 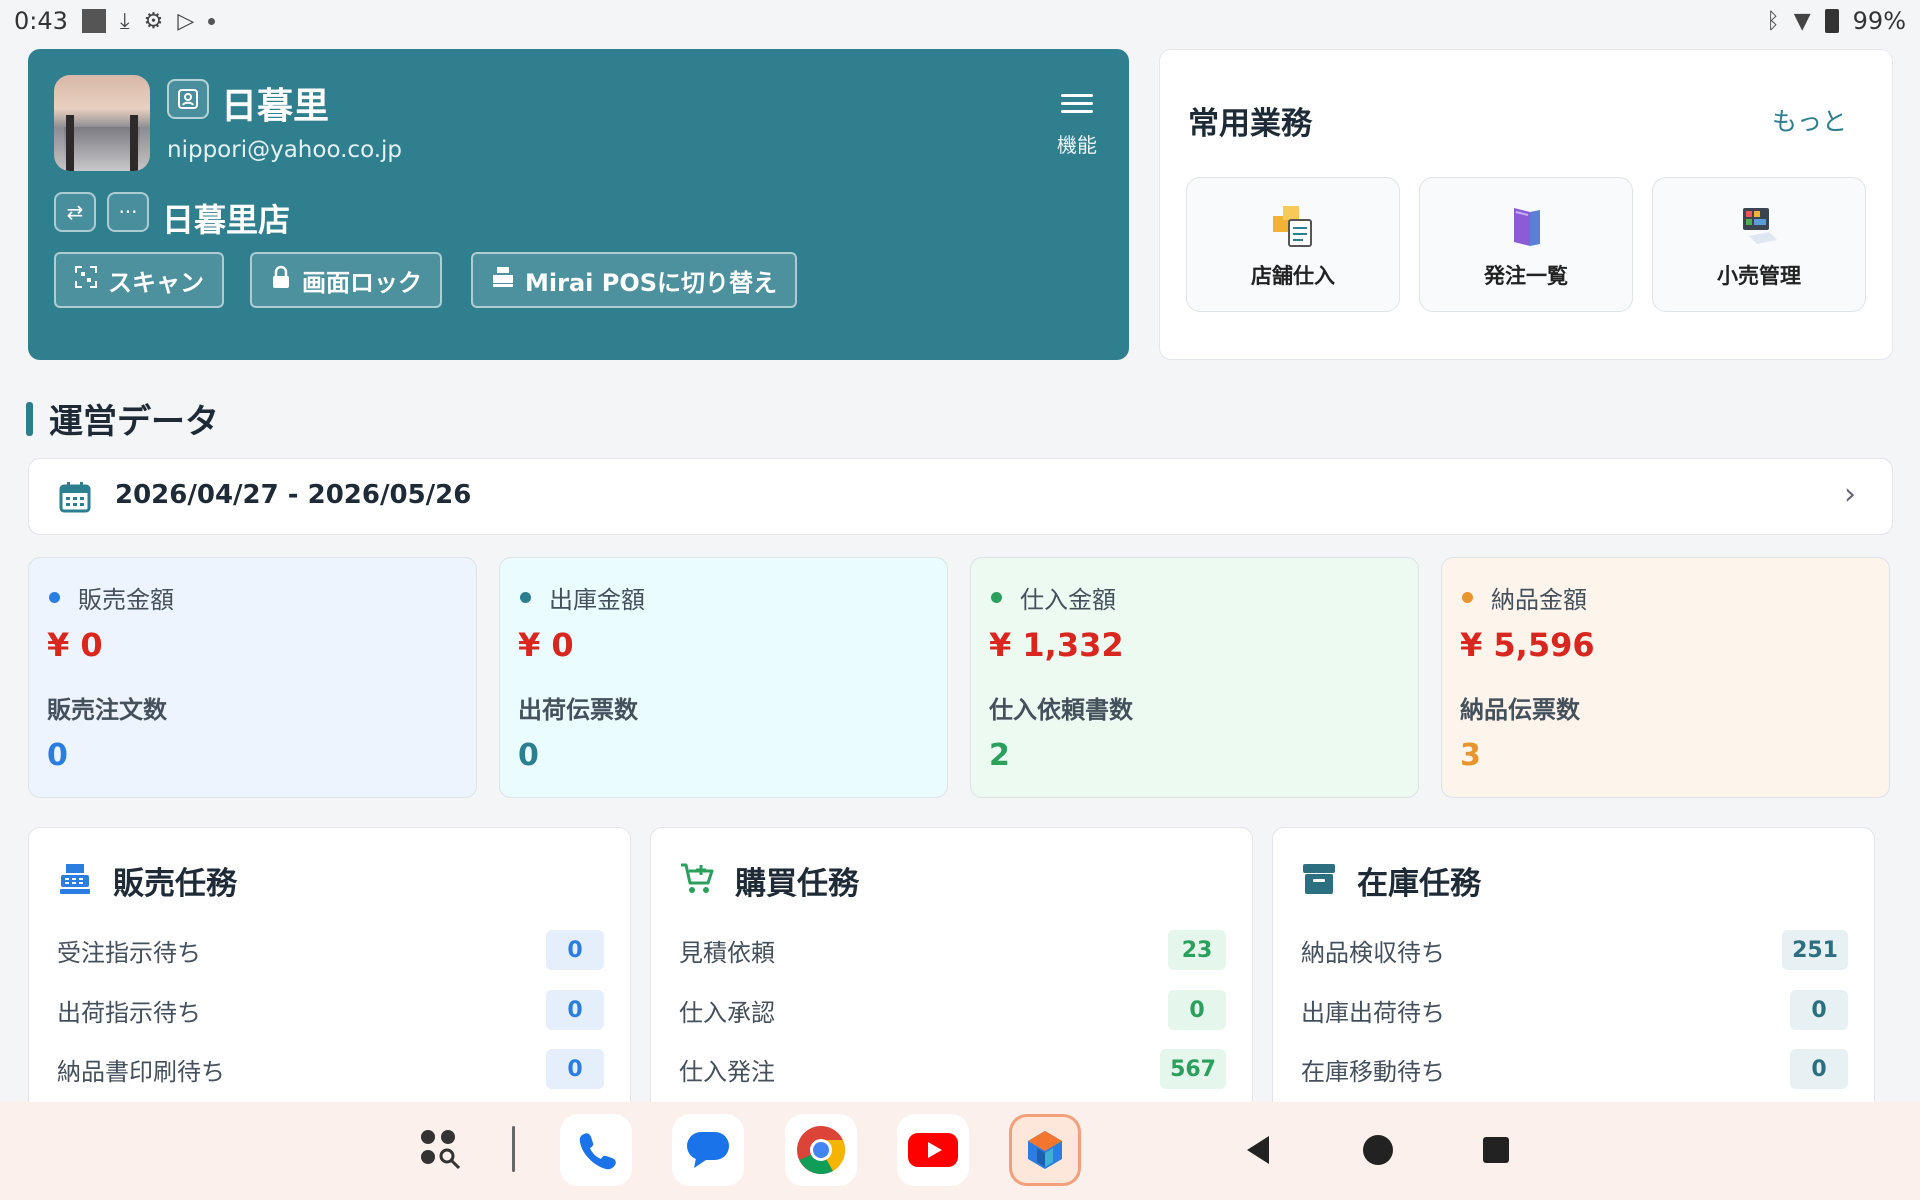 I want to click on date-range-selector: 2026/04/27 - 2026/05/26 ›, so click(x=960, y=496).